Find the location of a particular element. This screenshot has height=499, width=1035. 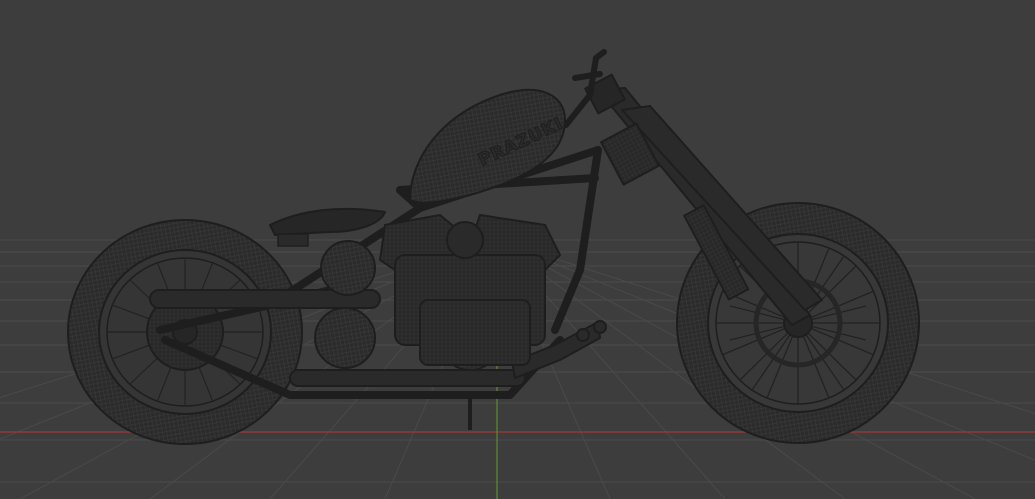

engine is located at coordinates (470, 292).